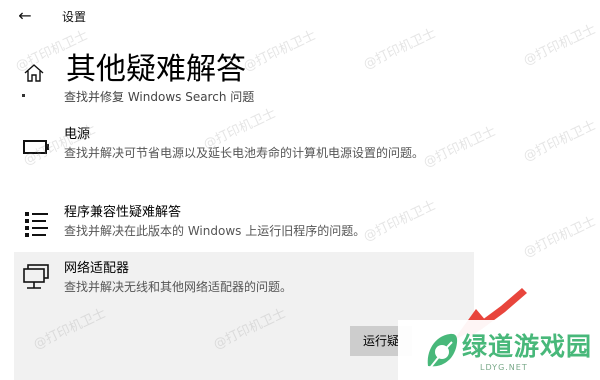 Image resolution: width=600 pixels, height=380 pixels. Describe the element at coordinates (34, 73) in the screenshot. I see `home-icon` at that location.